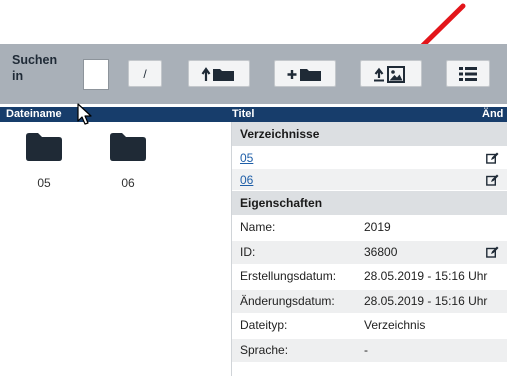 This screenshot has height=376, width=507. What do you see at coordinates (366, 349) in the screenshot?
I see `property-value: -` at bounding box center [366, 349].